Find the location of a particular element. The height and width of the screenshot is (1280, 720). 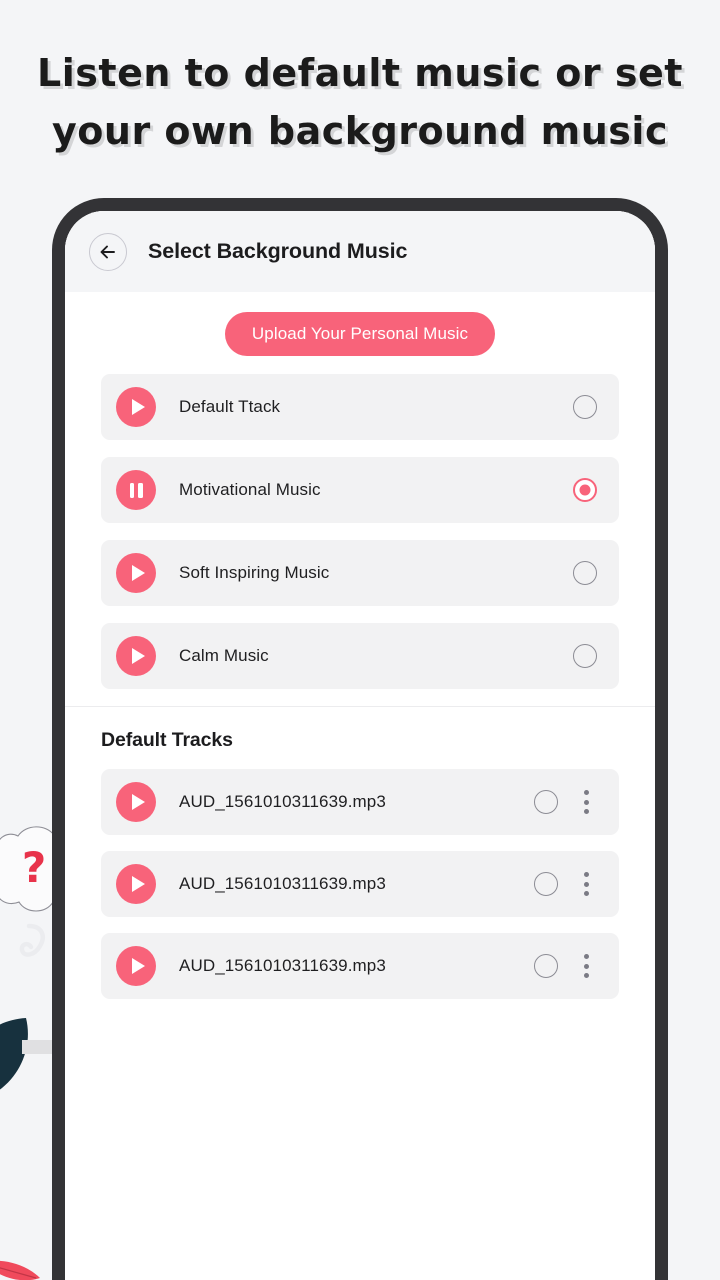

track-name: Calm Music is located at coordinates (224, 655).